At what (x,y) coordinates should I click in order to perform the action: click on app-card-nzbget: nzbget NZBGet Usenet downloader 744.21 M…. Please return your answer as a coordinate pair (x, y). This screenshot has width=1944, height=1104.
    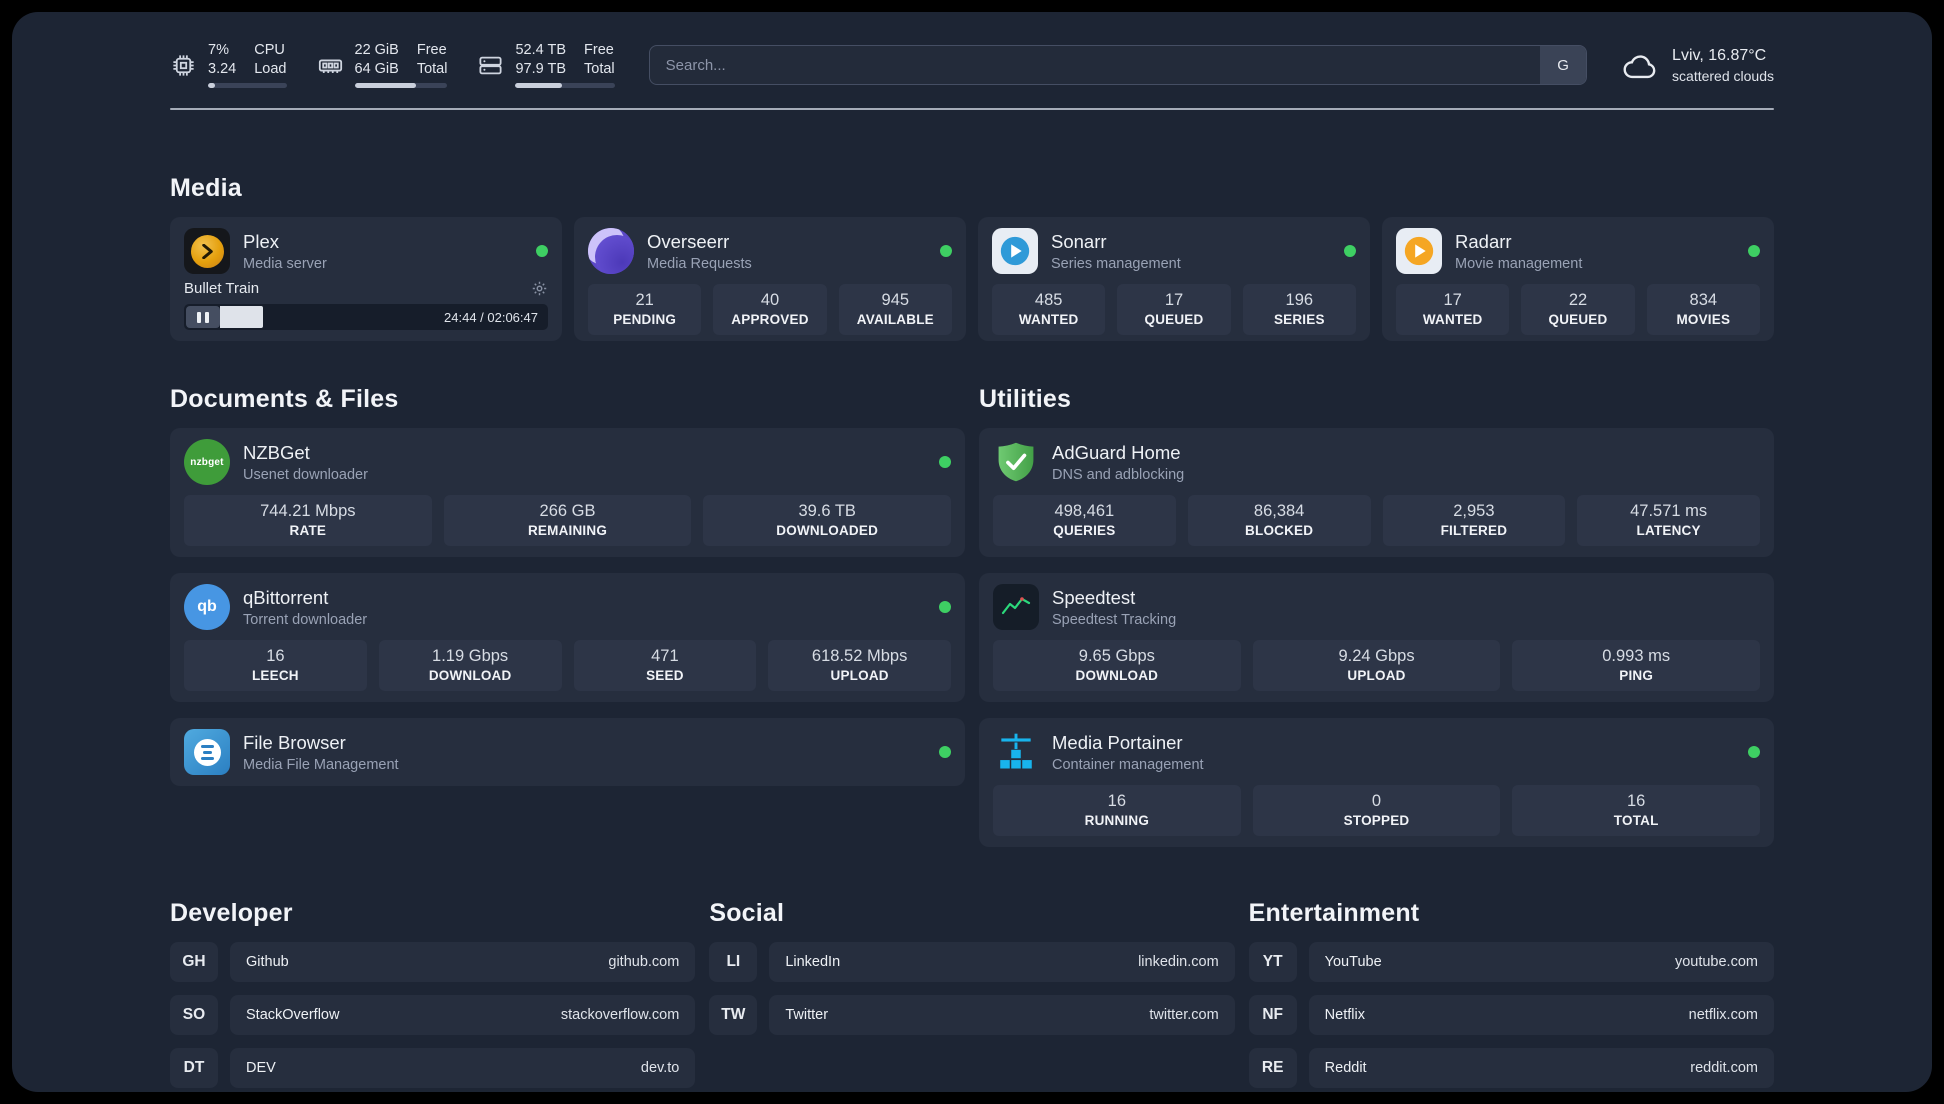
    Looking at the image, I should click on (567, 492).